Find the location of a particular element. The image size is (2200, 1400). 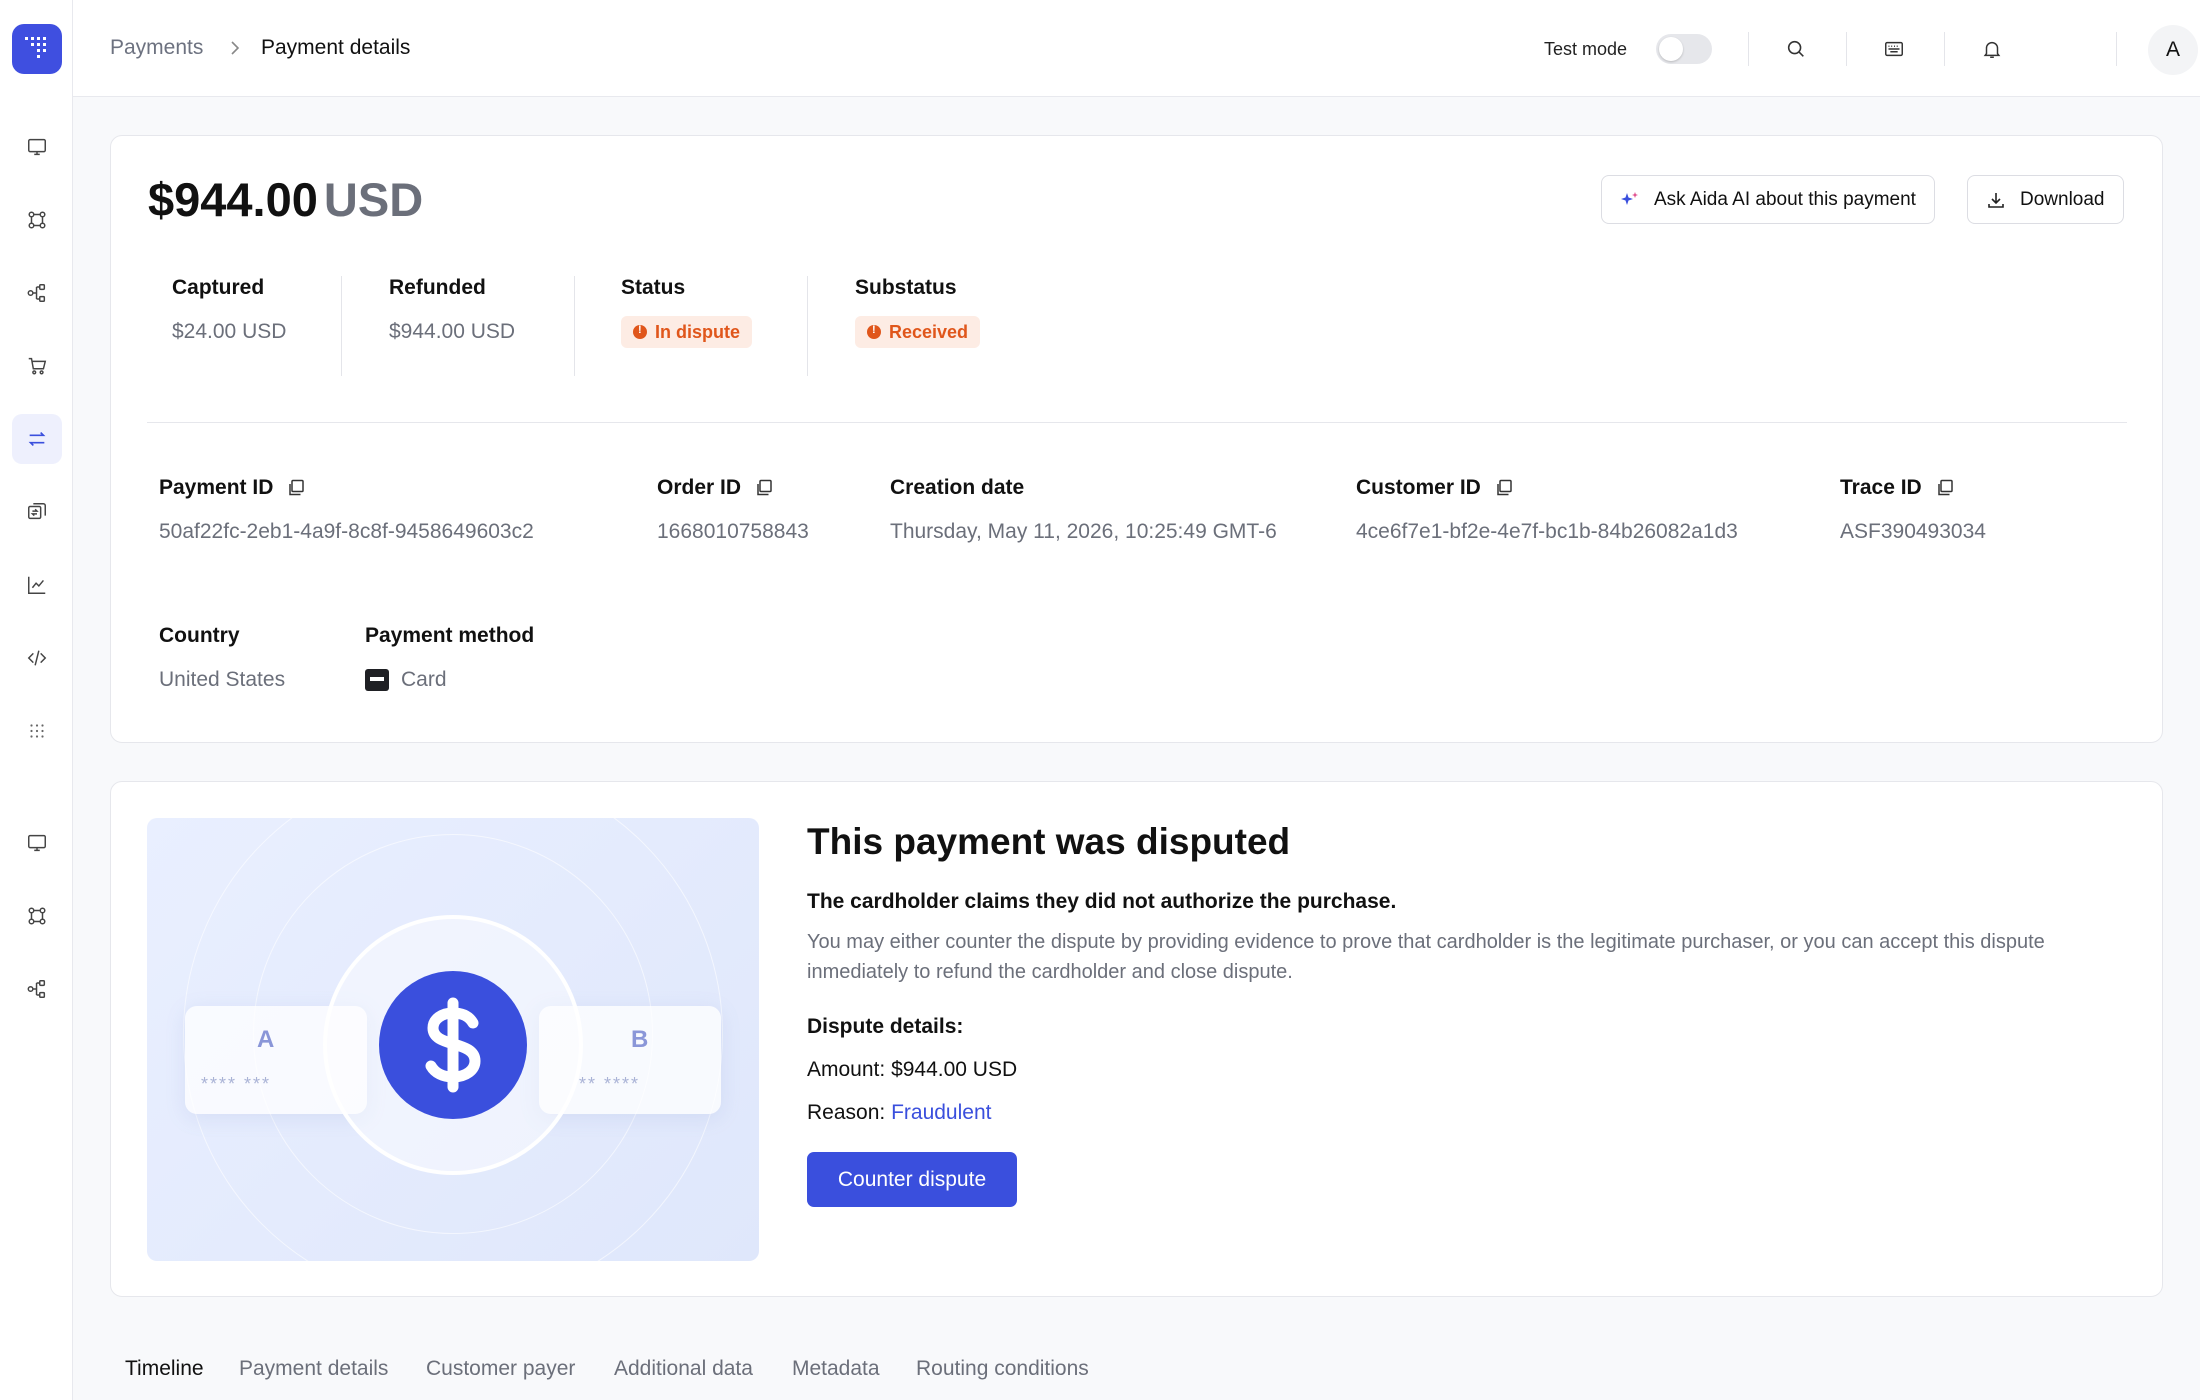

status-value: In dispute is located at coordinates (697, 331).